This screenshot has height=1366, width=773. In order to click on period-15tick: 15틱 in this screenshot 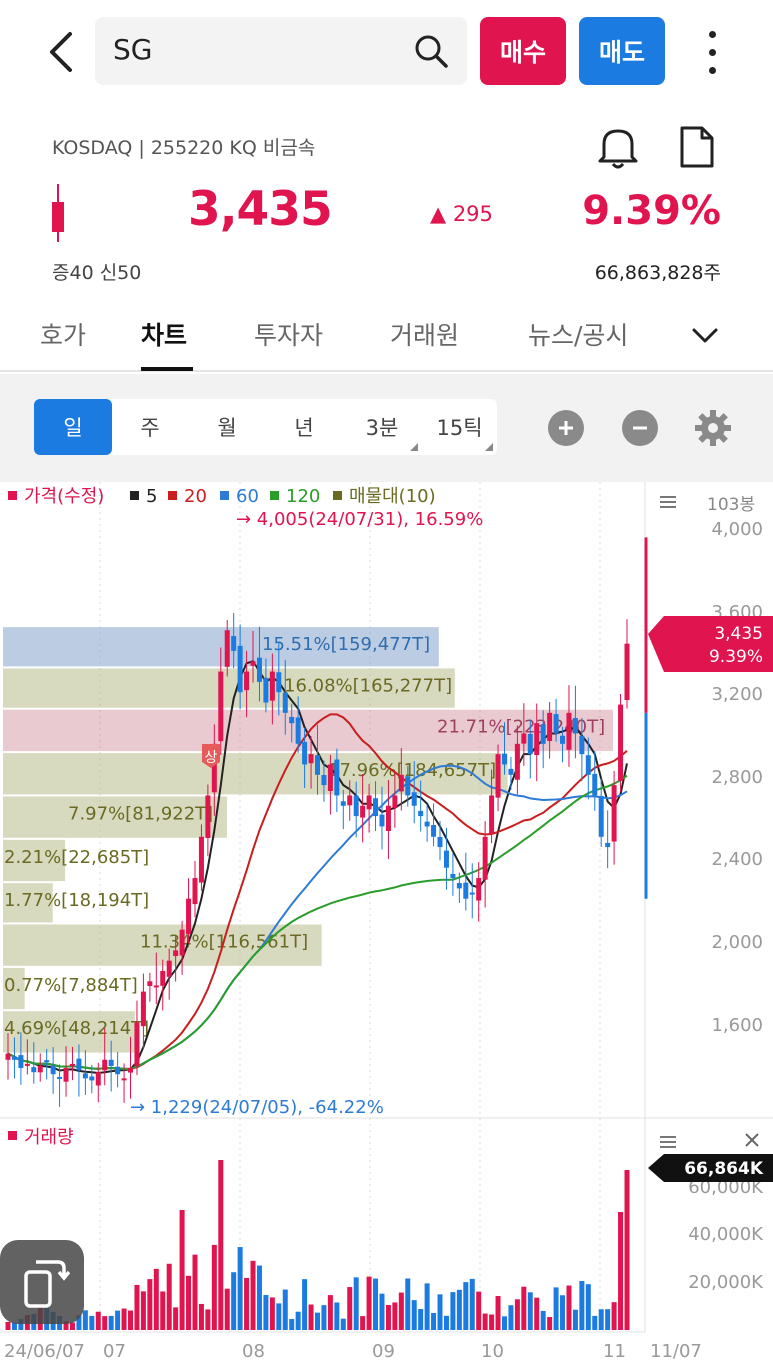, I will do `click(459, 427)`.